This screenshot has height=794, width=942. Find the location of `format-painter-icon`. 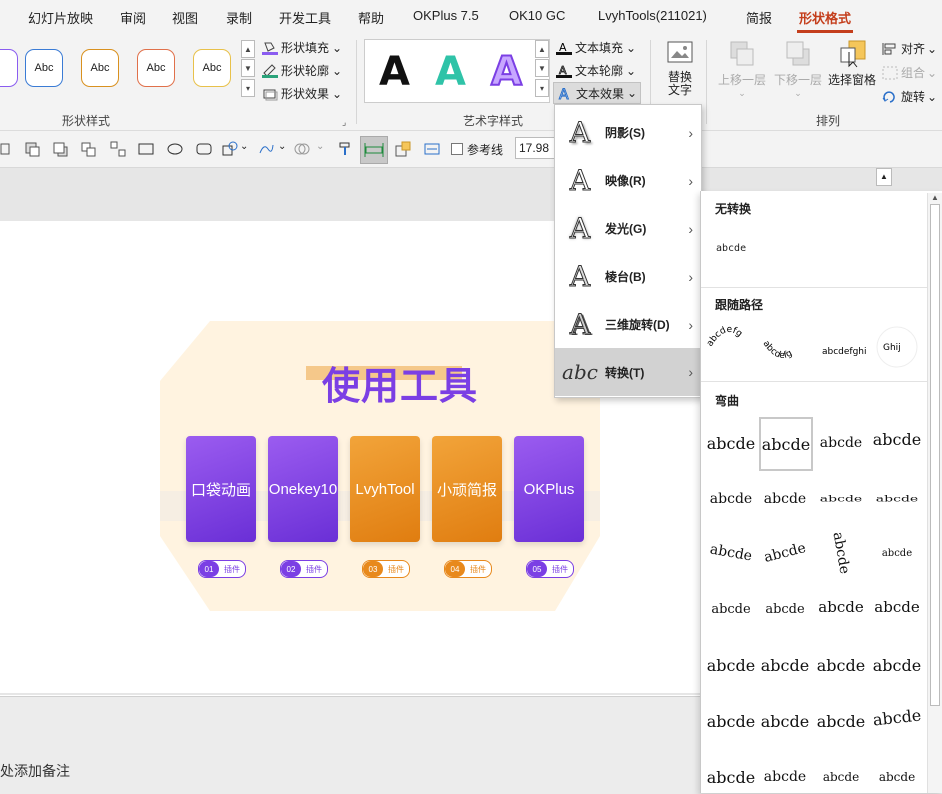

format-painter-icon is located at coordinates (345, 149).